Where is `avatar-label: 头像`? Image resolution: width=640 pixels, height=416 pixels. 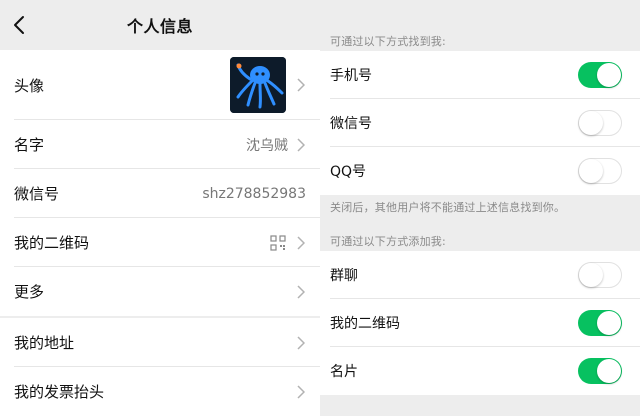 avatar-label: 头像 is located at coordinates (29, 85).